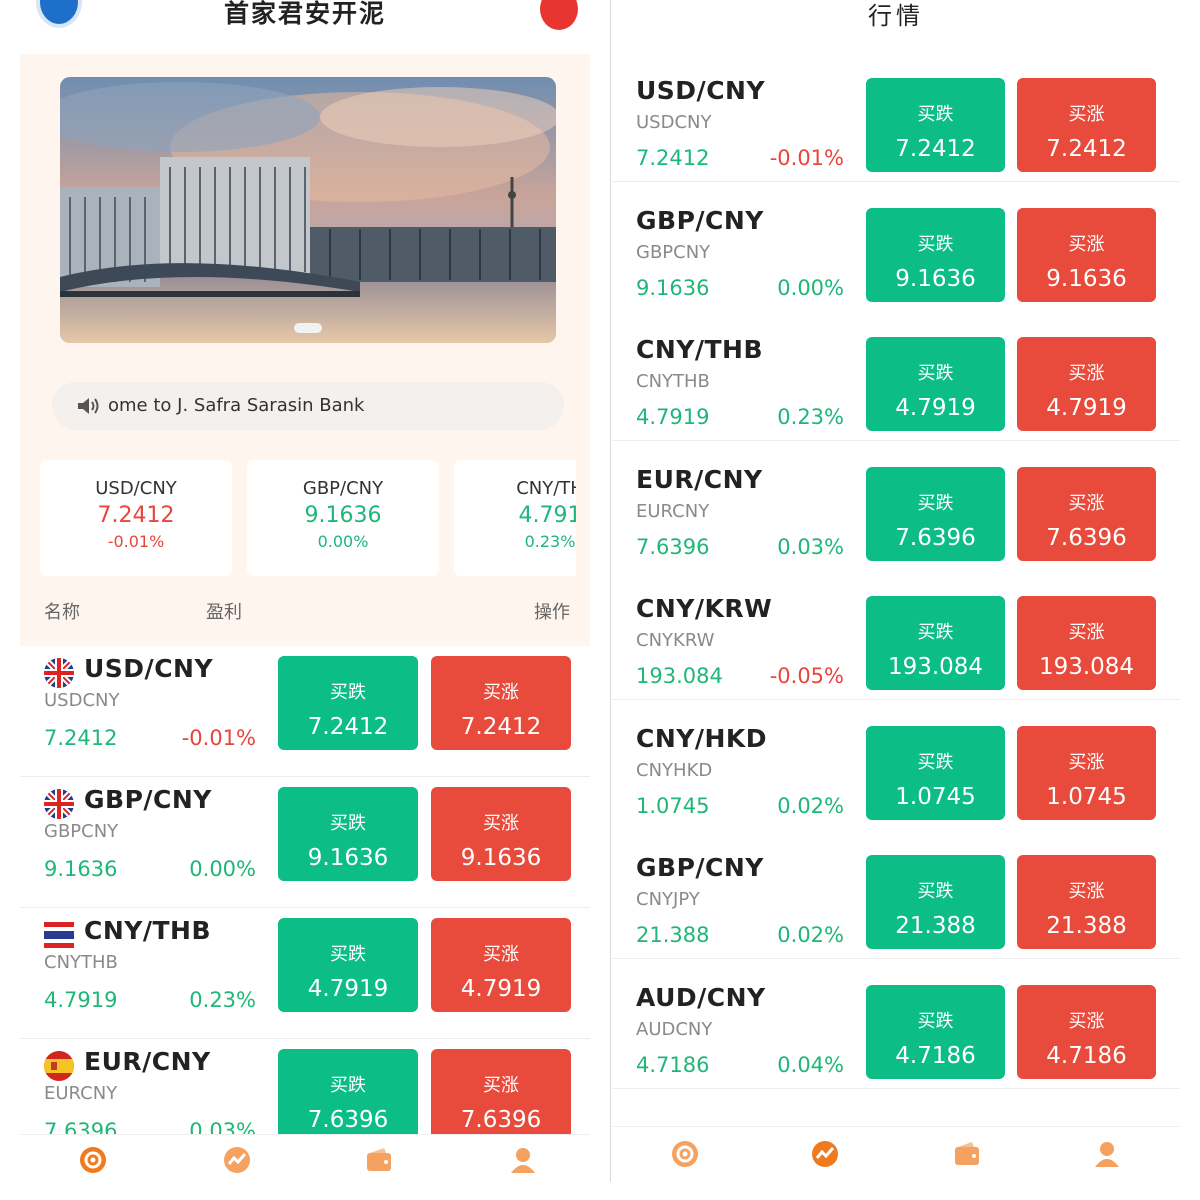 The width and height of the screenshot is (1200, 1200). Describe the element at coordinates (559, 15) in the screenshot. I see `notification-icon` at that location.